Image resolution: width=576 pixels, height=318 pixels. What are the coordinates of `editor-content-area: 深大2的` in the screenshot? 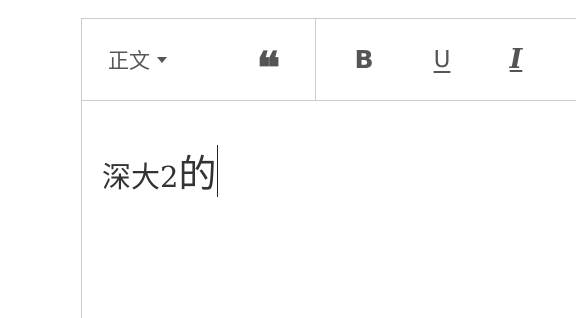 It's located at (160, 170).